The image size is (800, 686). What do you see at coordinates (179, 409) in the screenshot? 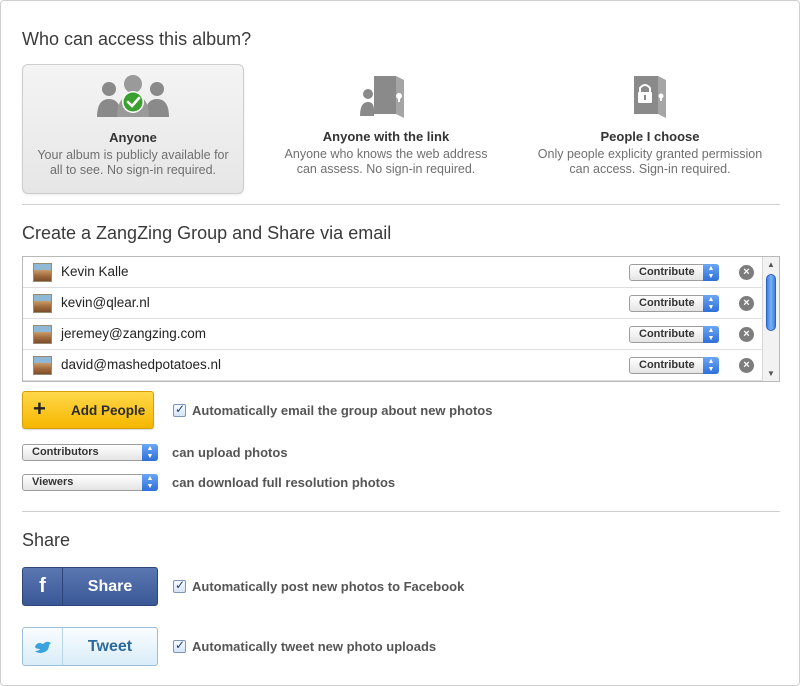
I see `auto-email-checkbox` at bounding box center [179, 409].